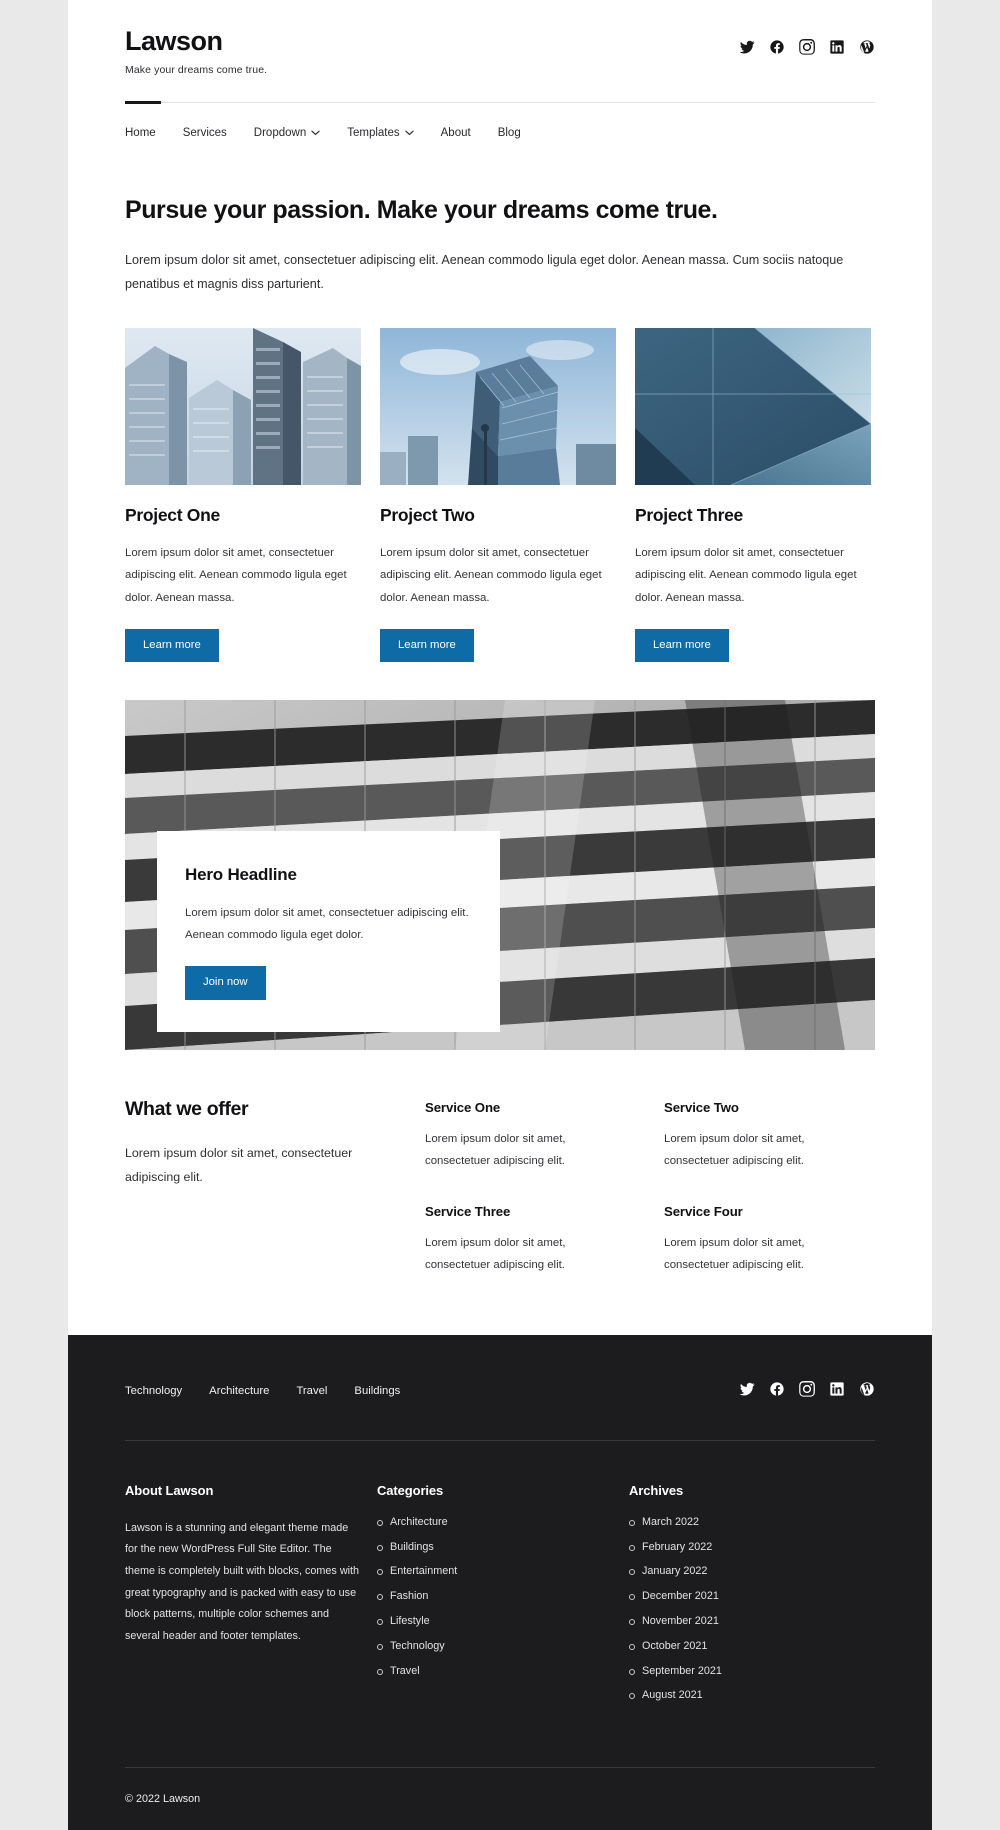 The height and width of the screenshot is (1830, 1000). What do you see at coordinates (503, 1571) in the screenshot?
I see `list-item: Entertainment` at bounding box center [503, 1571].